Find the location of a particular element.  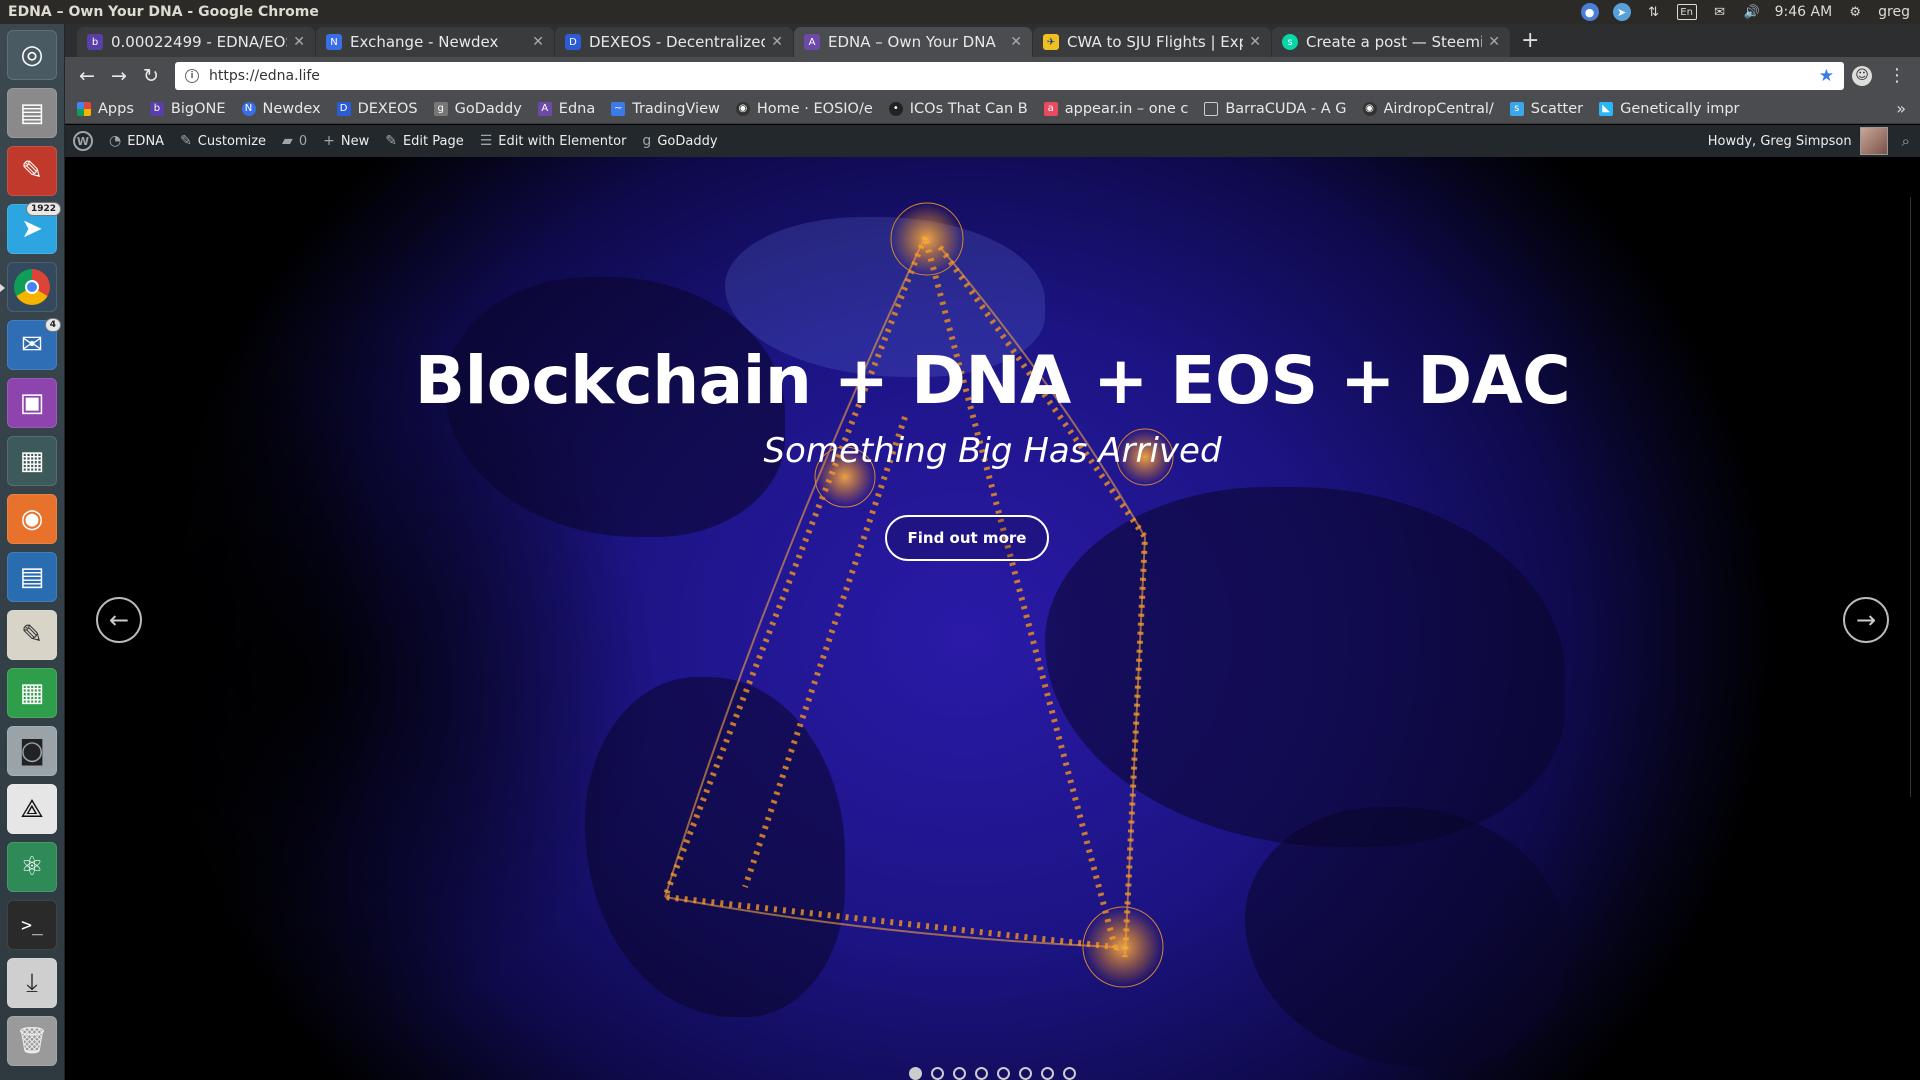

launcher-dash-button: ◎ is located at coordinates (32, 55).